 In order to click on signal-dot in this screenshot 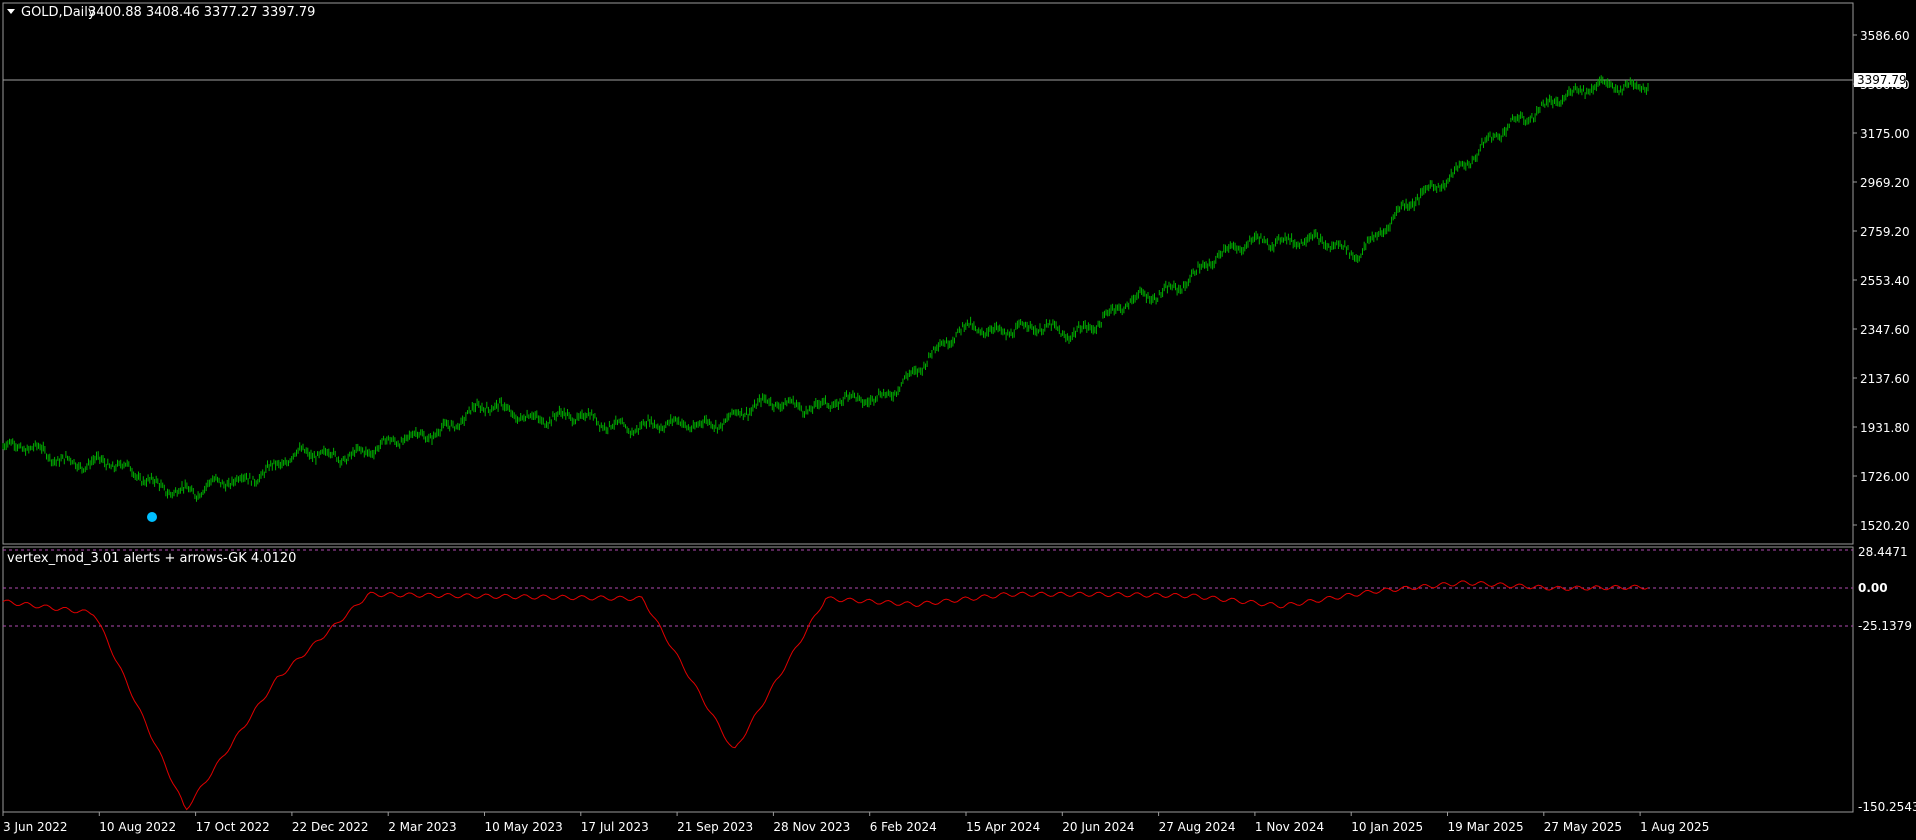, I will do `click(152, 517)`.